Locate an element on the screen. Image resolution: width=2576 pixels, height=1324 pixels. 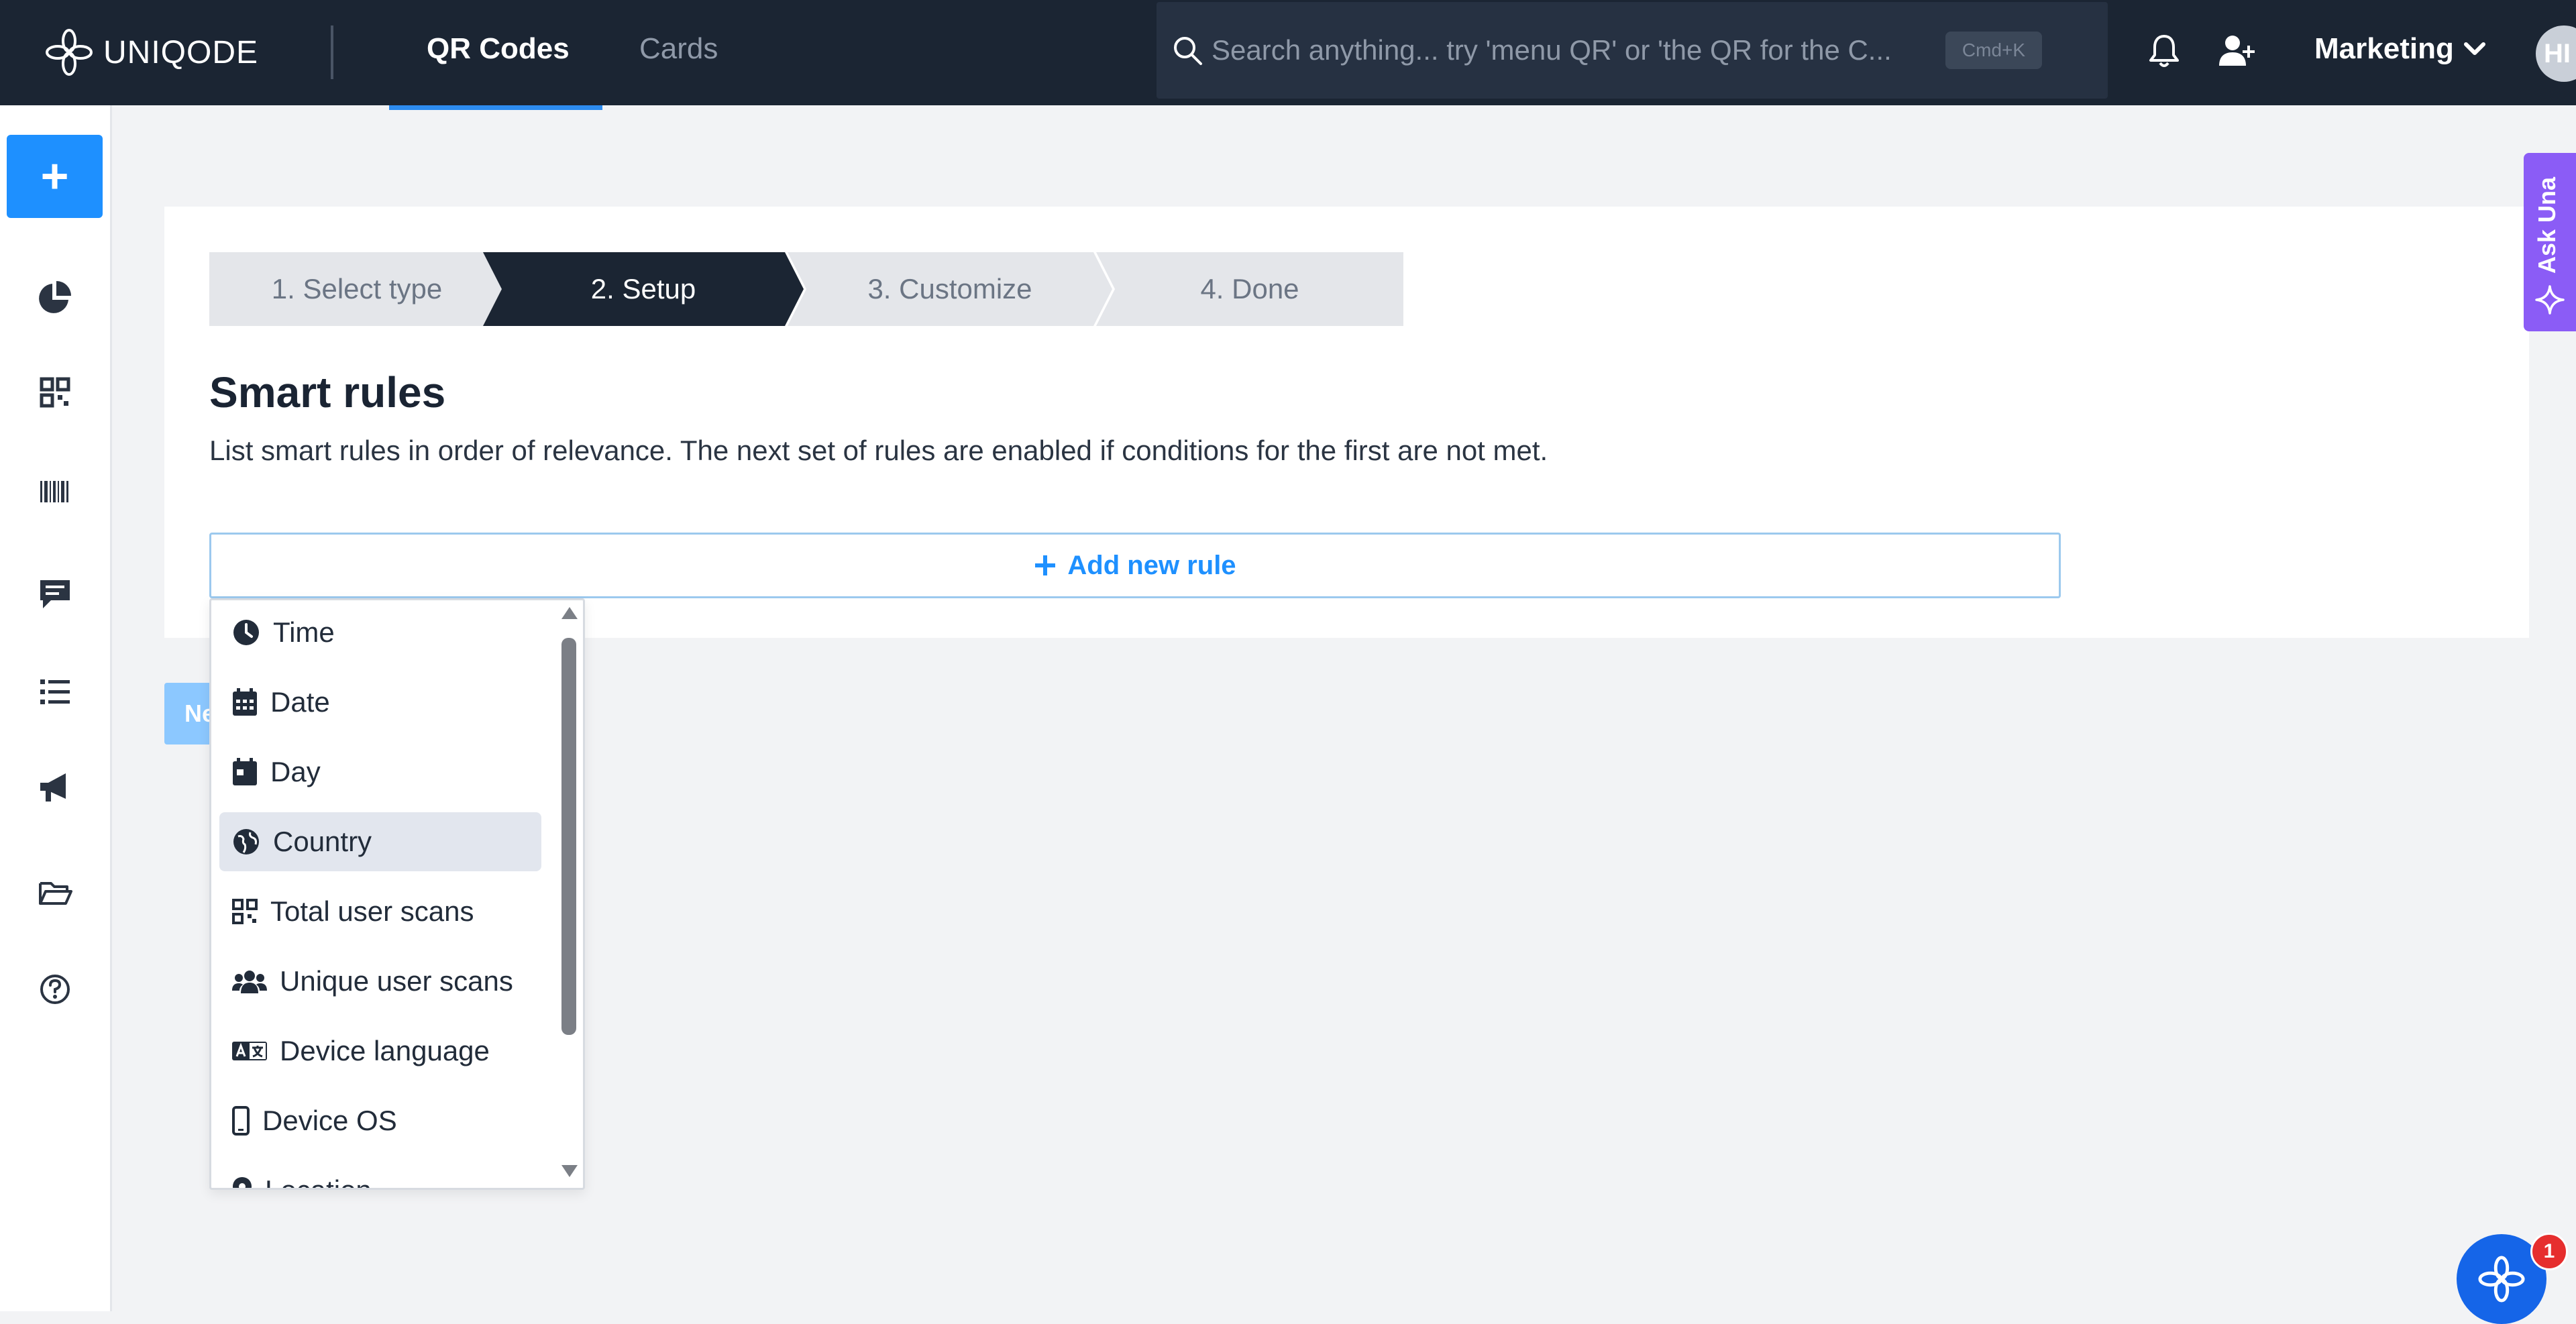
step-setup: 2. Setup is located at coordinates (643, 289).